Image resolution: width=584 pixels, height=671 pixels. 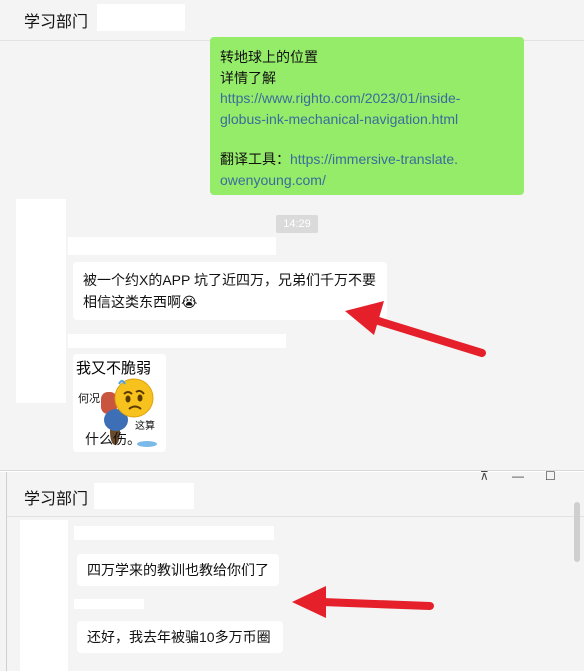 What do you see at coordinates (550, 476) in the screenshot?
I see `maximize-icon: ☐` at bounding box center [550, 476].